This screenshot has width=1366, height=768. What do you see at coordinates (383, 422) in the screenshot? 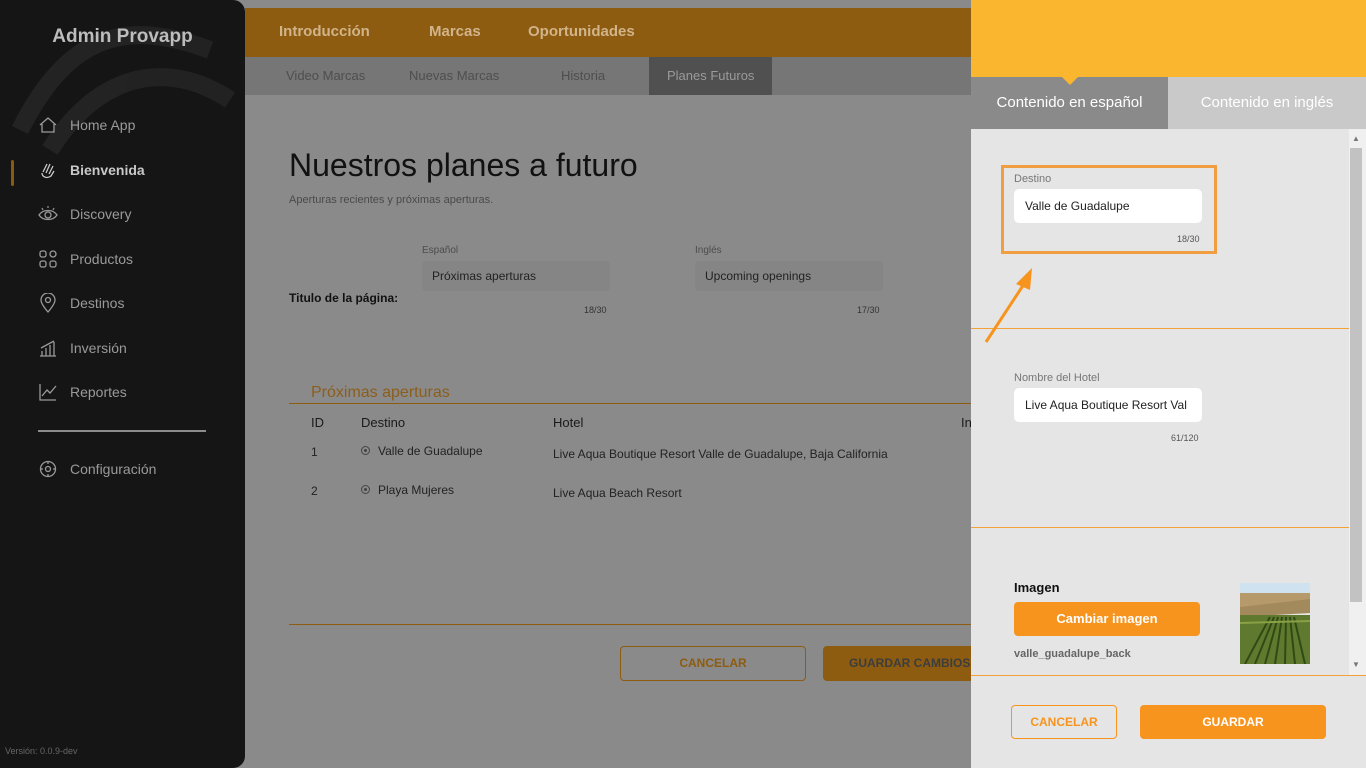
I see `column-header-destino: Destino` at bounding box center [383, 422].